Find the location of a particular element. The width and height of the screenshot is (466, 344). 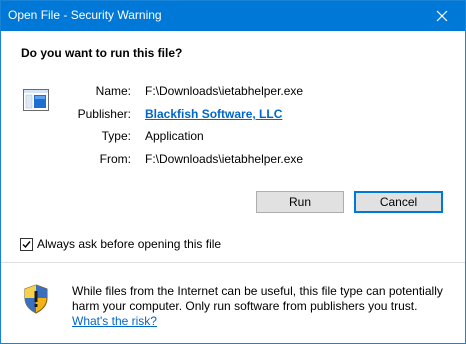

dialog-question: Do you want to run this file? is located at coordinates (102, 53).